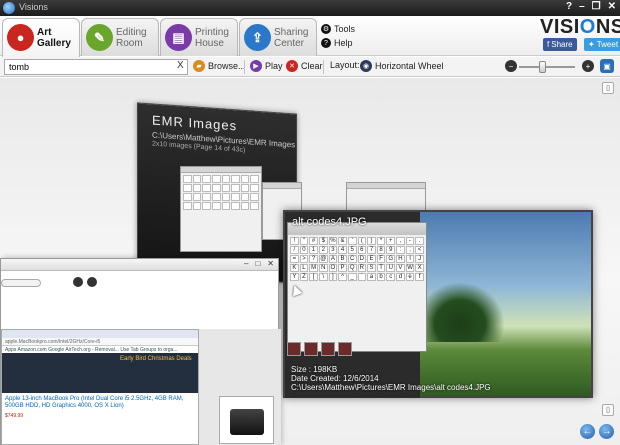 The width and height of the screenshot is (620, 445). I want to click on play-icon: ▶, so click(256, 66).